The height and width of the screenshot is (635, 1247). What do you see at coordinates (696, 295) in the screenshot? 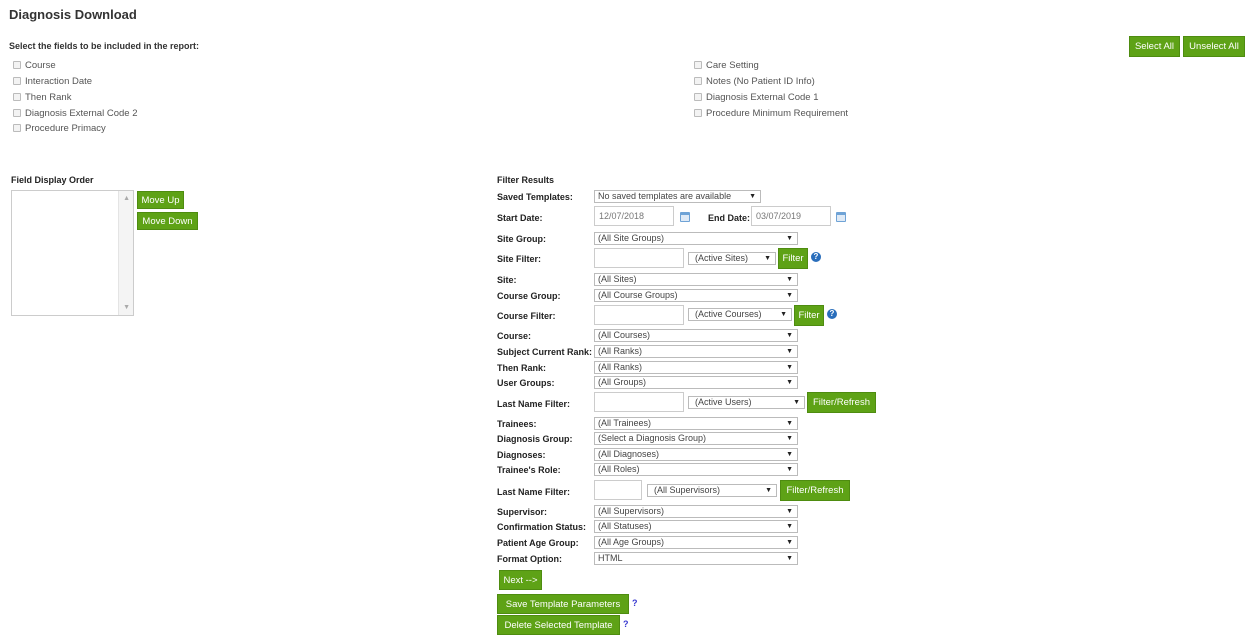
I see `course-group-select: (All Course Groups) ▼` at bounding box center [696, 295].